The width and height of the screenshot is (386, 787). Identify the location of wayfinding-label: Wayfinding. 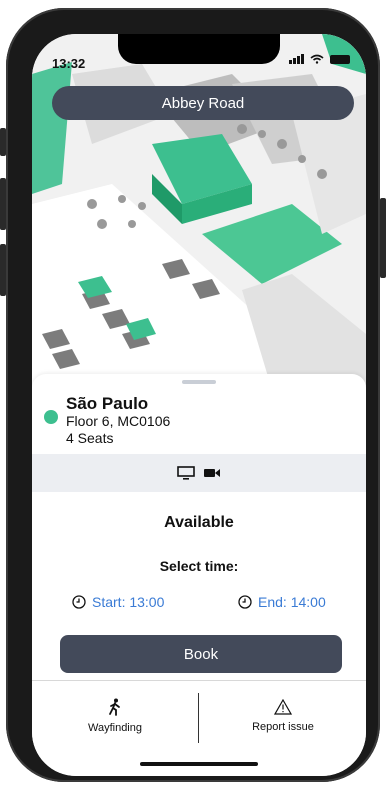
(114, 728).